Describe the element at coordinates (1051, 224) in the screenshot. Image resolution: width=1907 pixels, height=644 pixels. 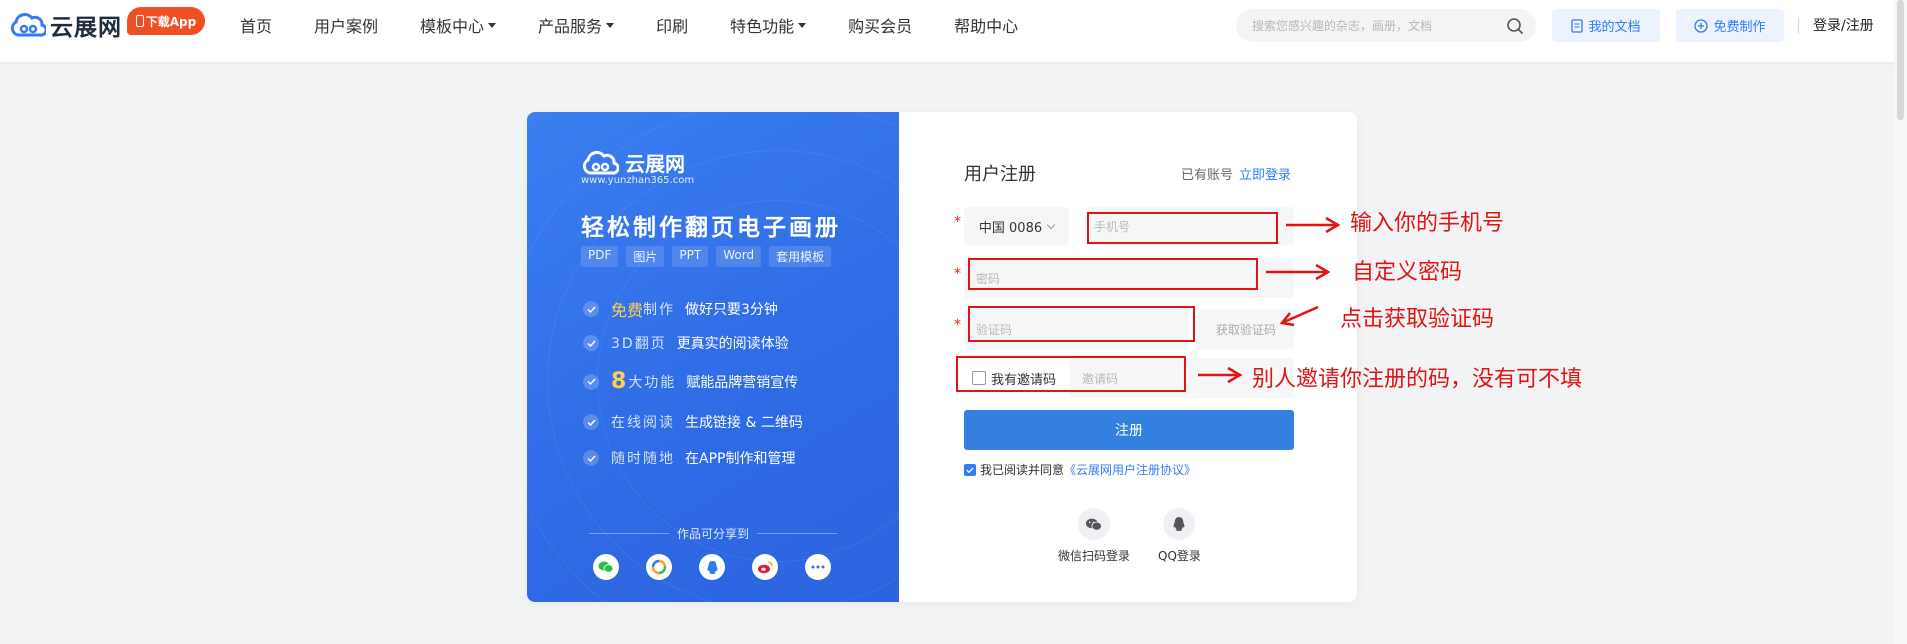
I see `chevron-down-icon` at that location.